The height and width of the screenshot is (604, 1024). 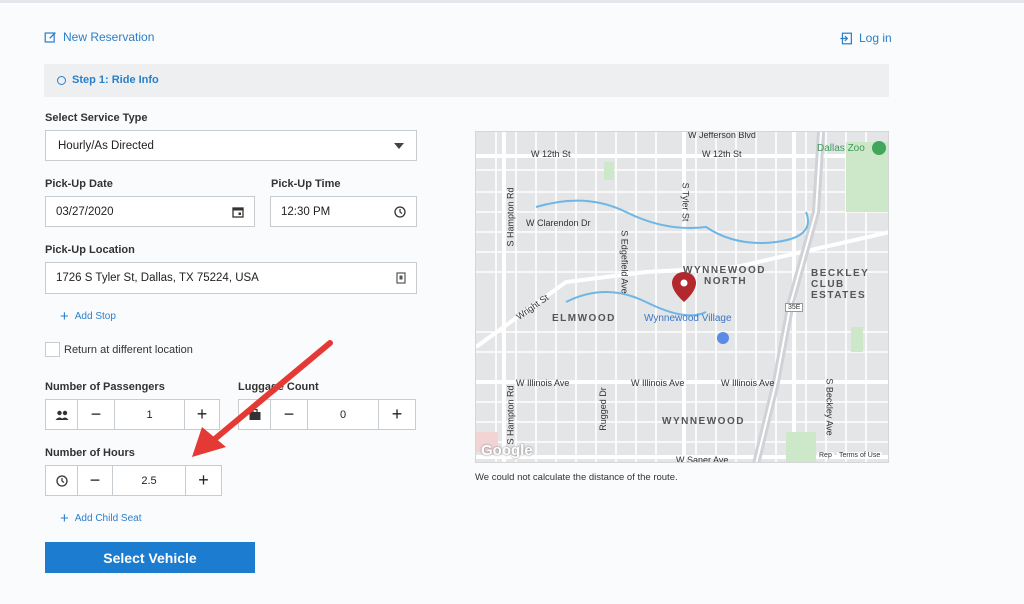 What do you see at coordinates (105, 387) in the screenshot?
I see `passengers-label: Number of Passengers` at bounding box center [105, 387].